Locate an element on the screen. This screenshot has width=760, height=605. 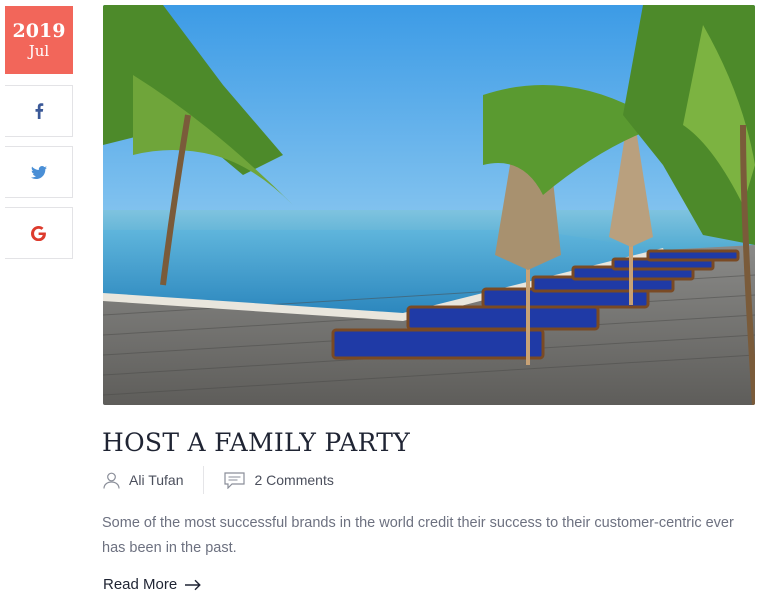
facebook-icon is located at coordinates (39, 111).